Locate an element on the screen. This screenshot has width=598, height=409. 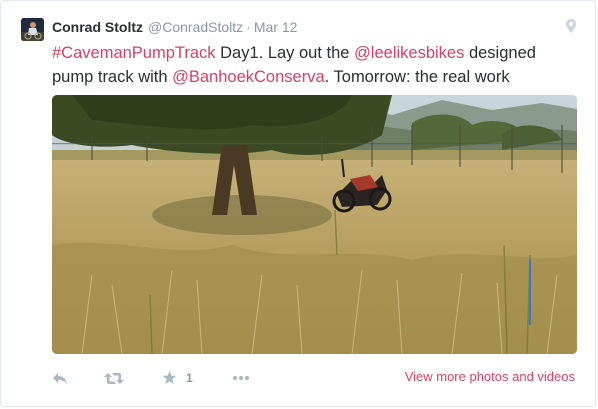
tweet-header: Conrad Stoltz @ConradStoltz · Mar 12 is located at coordinates (174, 28).